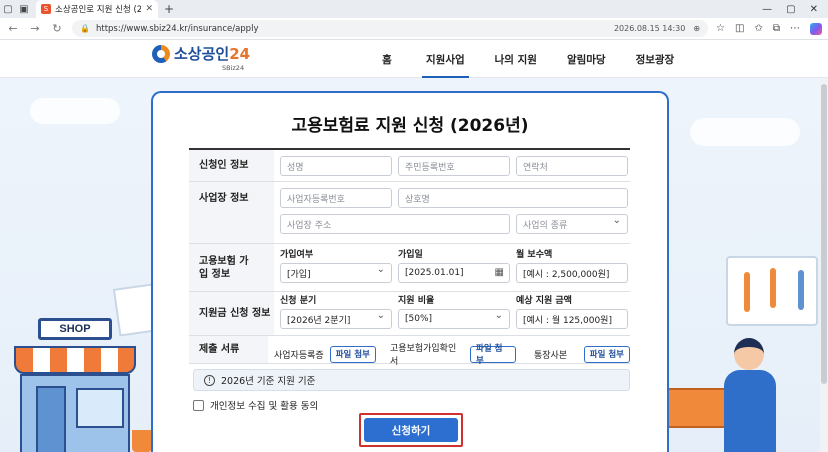 The image size is (828, 452). What do you see at coordinates (776, 28) in the screenshot?
I see `collections-icon: ⧉` at bounding box center [776, 28].